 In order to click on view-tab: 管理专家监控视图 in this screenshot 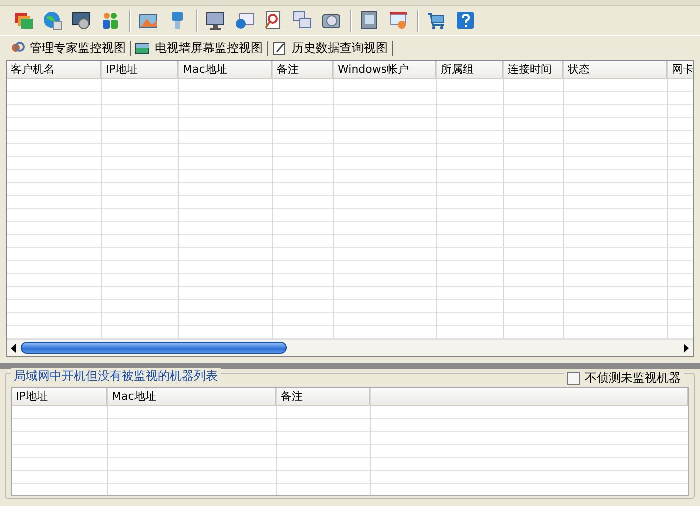, I will do `click(69, 48)`.